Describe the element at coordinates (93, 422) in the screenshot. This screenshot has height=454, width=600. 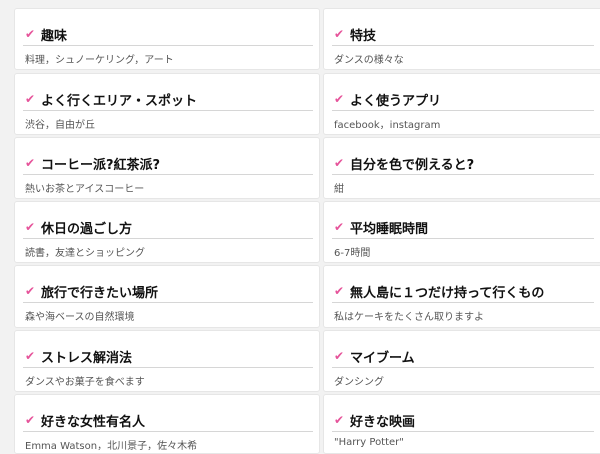
I see `card-title: 好きな女性有名人` at that location.